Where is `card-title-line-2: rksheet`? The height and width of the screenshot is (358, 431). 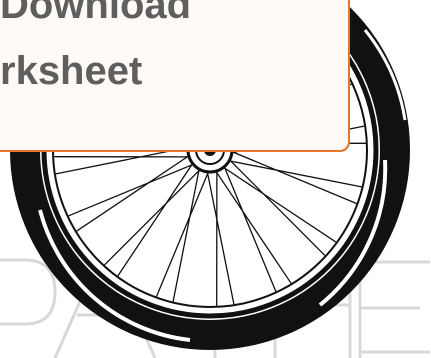 card-title-line-2: rksheet is located at coordinates (71, 71).